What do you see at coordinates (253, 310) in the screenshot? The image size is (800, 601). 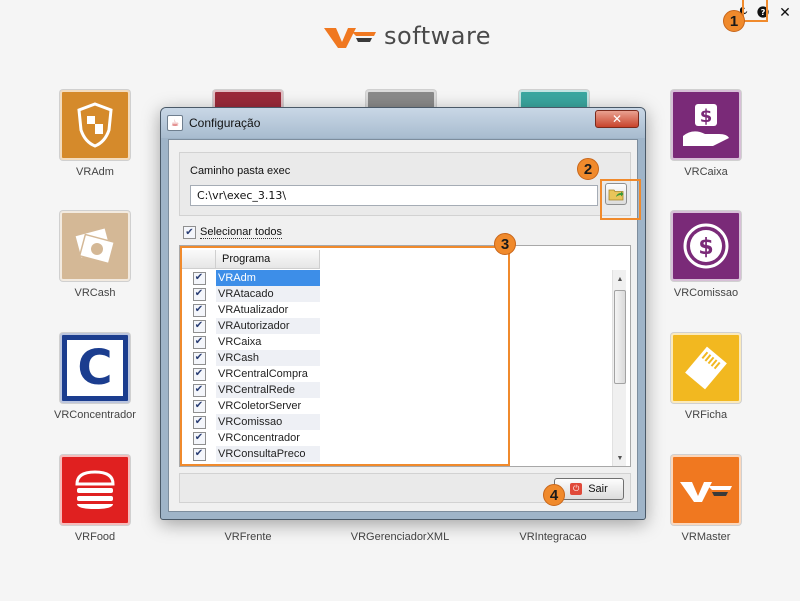 I see `row-program-name: VRAtualizador` at bounding box center [253, 310].